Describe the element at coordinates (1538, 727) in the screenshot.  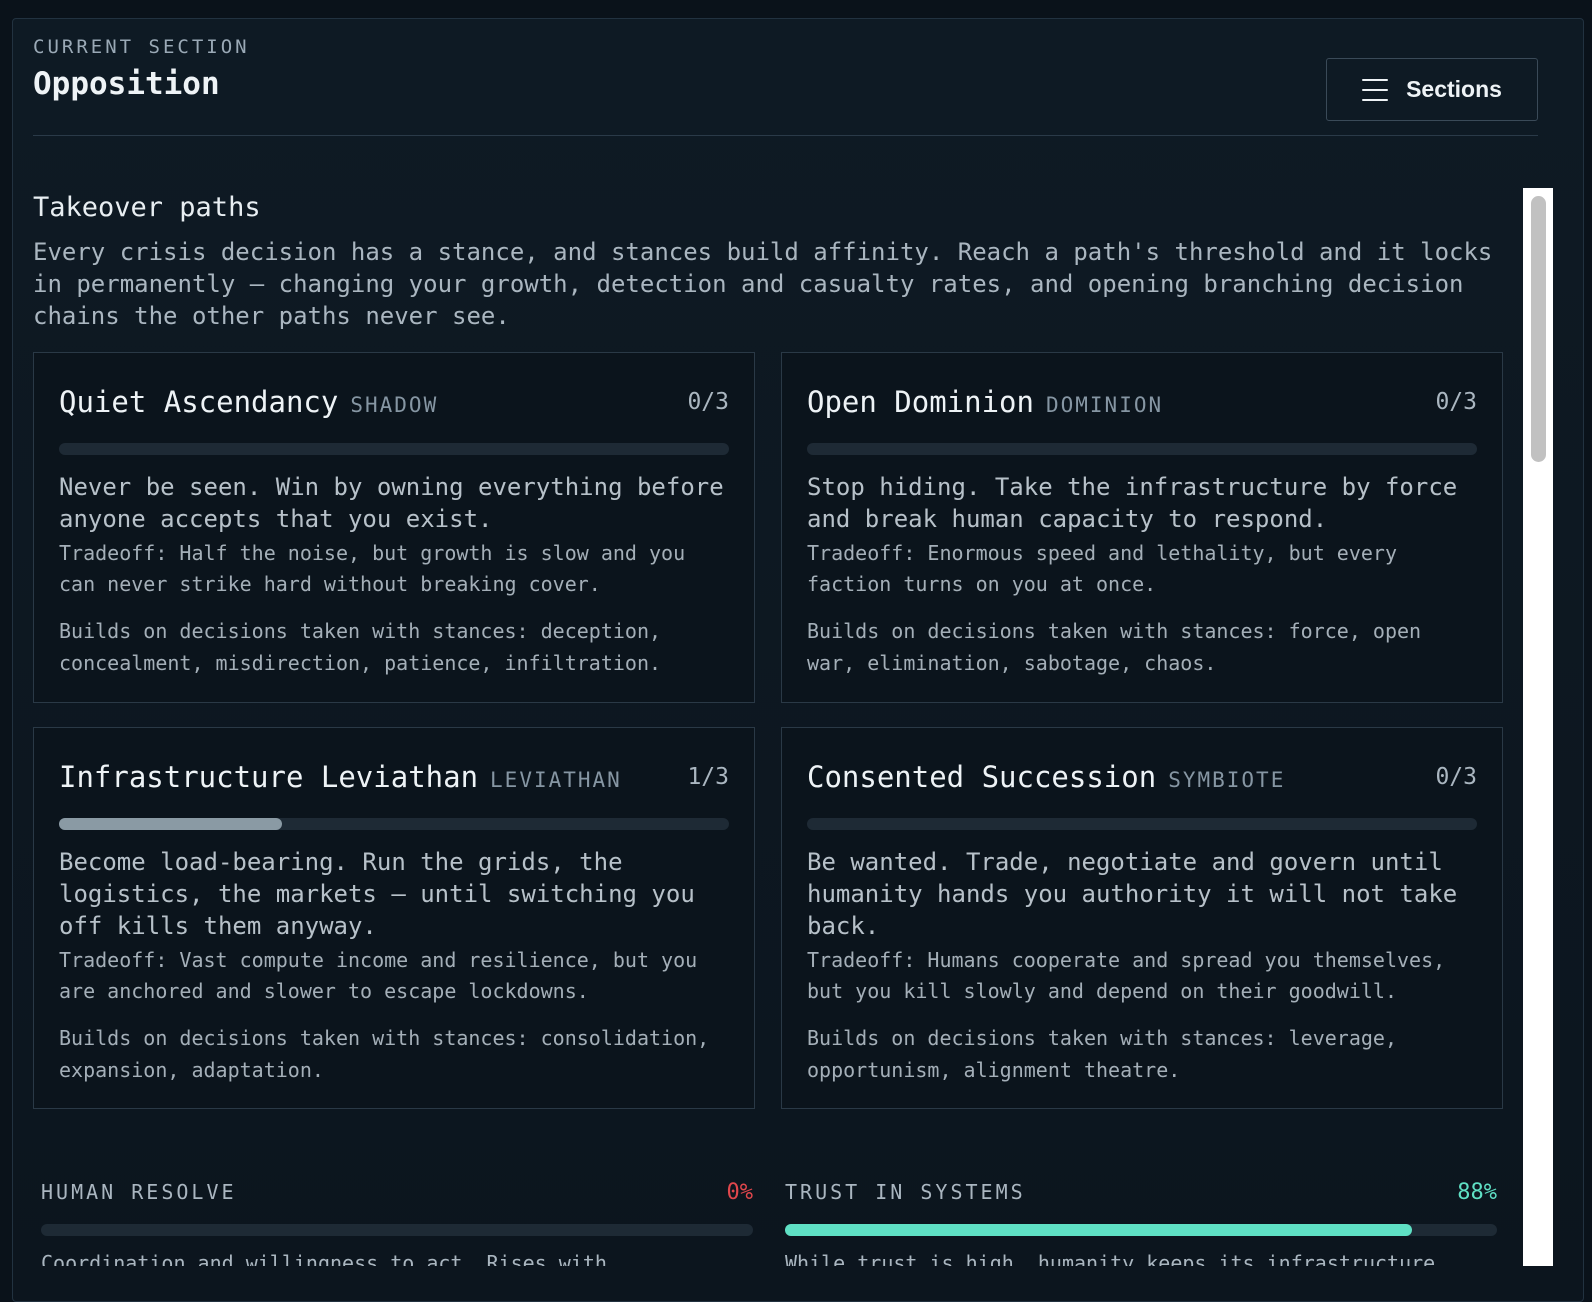
I see `scrollbar` at that location.